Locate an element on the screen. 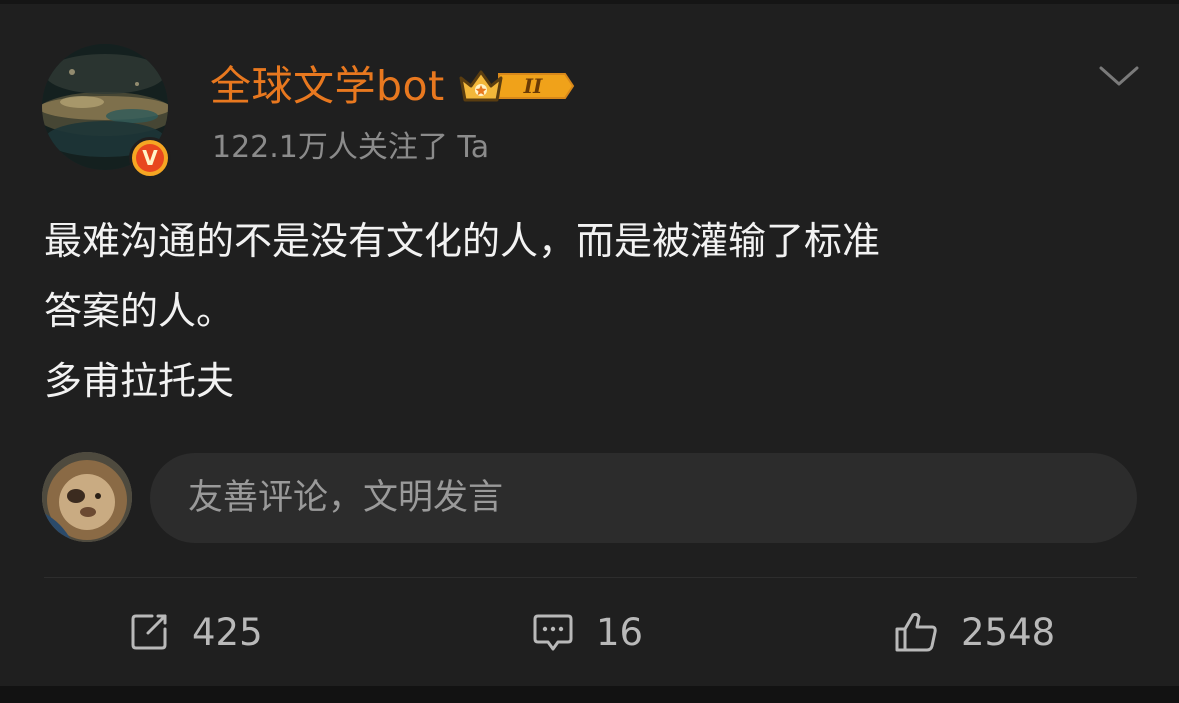  comment-count: 16 is located at coordinates (620, 632).